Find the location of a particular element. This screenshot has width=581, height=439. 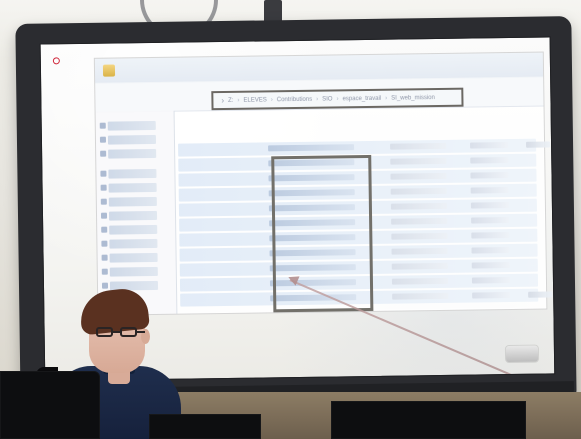

monitor-right is located at coordinates (428, 420).